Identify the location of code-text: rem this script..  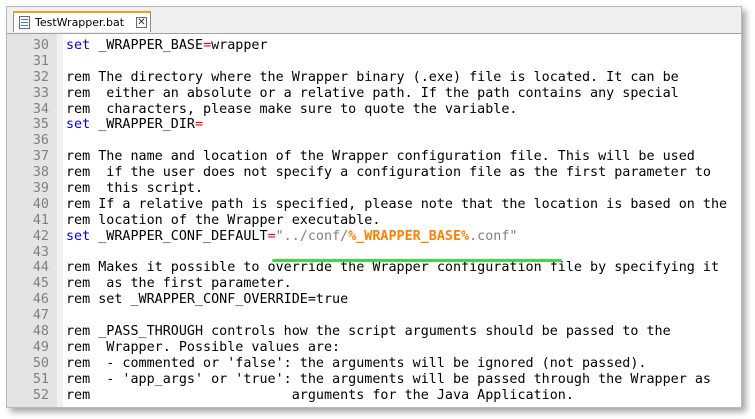
(134, 189).